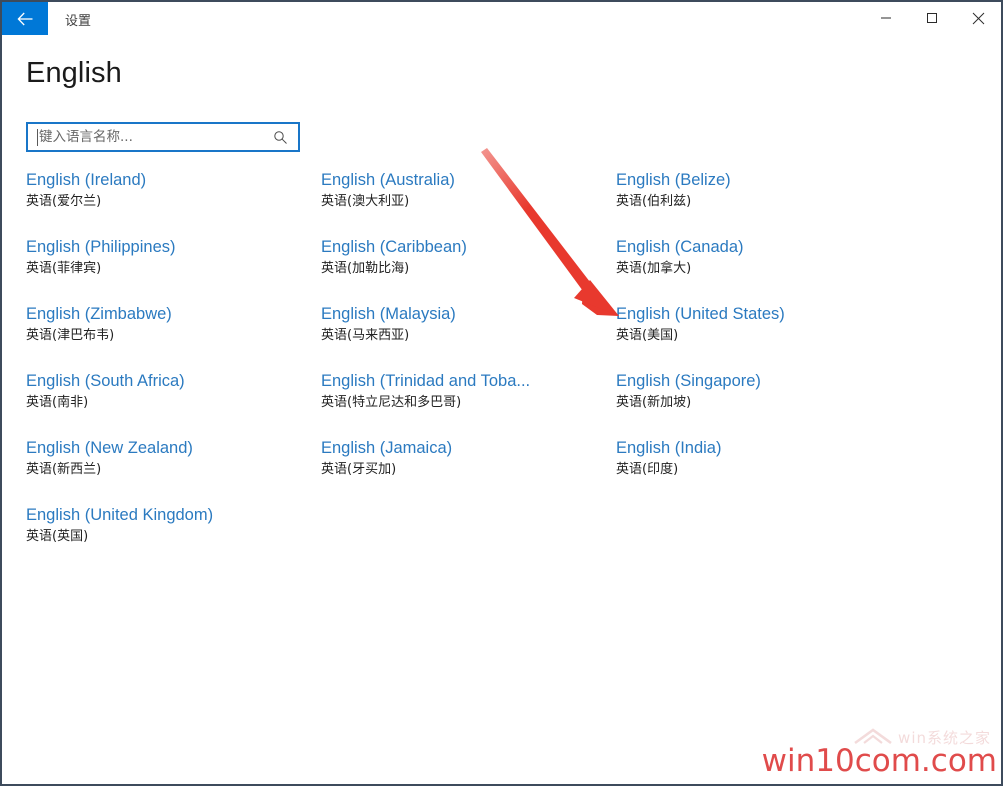 This screenshot has width=1003, height=786. I want to click on list-item: English (Philippines) 英语(菲律宾), so click(173, 270).